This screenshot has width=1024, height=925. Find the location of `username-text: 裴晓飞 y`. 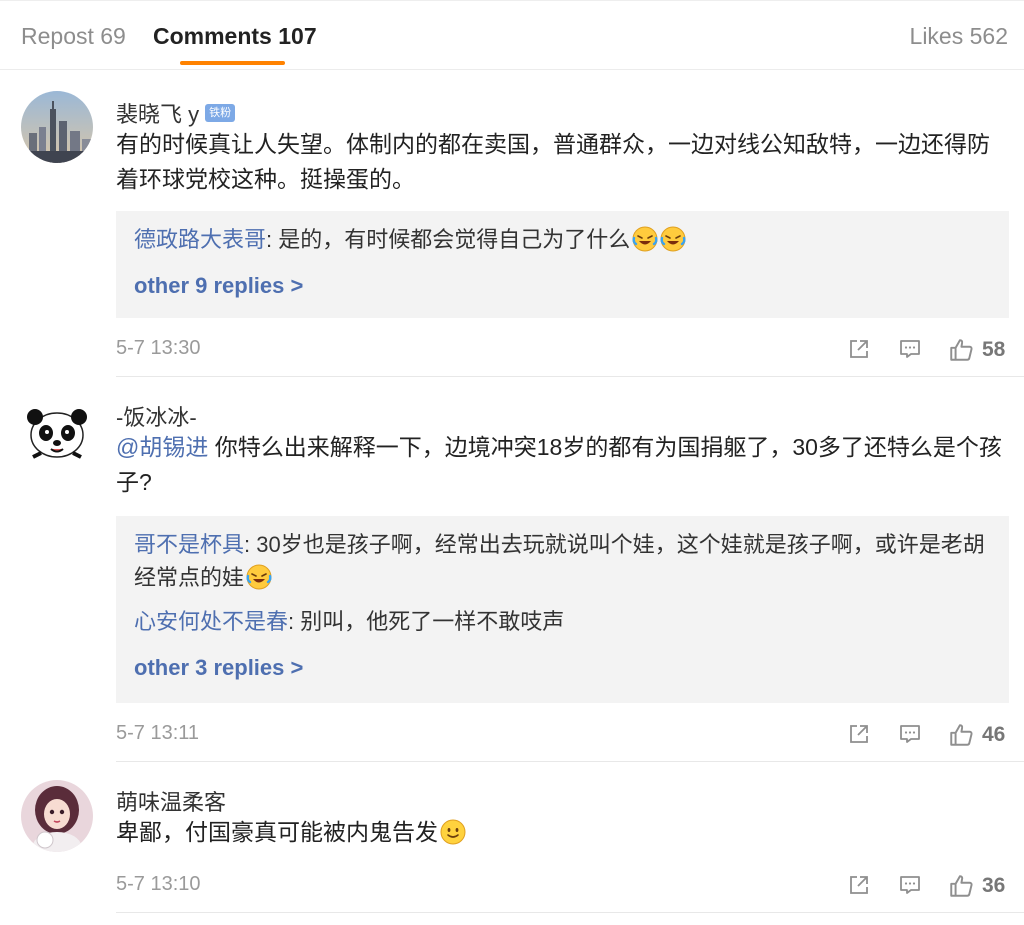

username-text: 裴晓飞 y is located at coordinates (157, 113).